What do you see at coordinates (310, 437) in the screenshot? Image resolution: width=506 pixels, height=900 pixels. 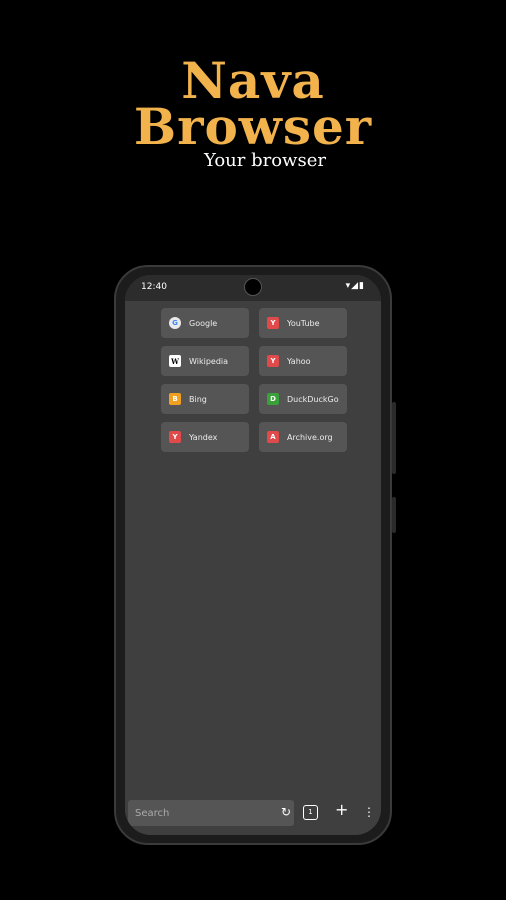 I see `speed-dial-label: Archive.org` at bounding box center [310, 437].